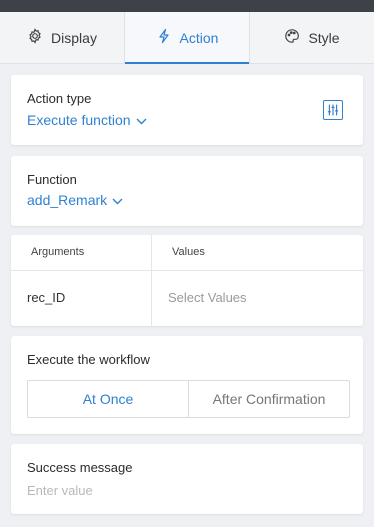 The width and height of the screenshot is (374, 527). Describe the element at coordinates (187, 110) in the screenshot. I see `action-type-card: Action type Execute function` at that location.